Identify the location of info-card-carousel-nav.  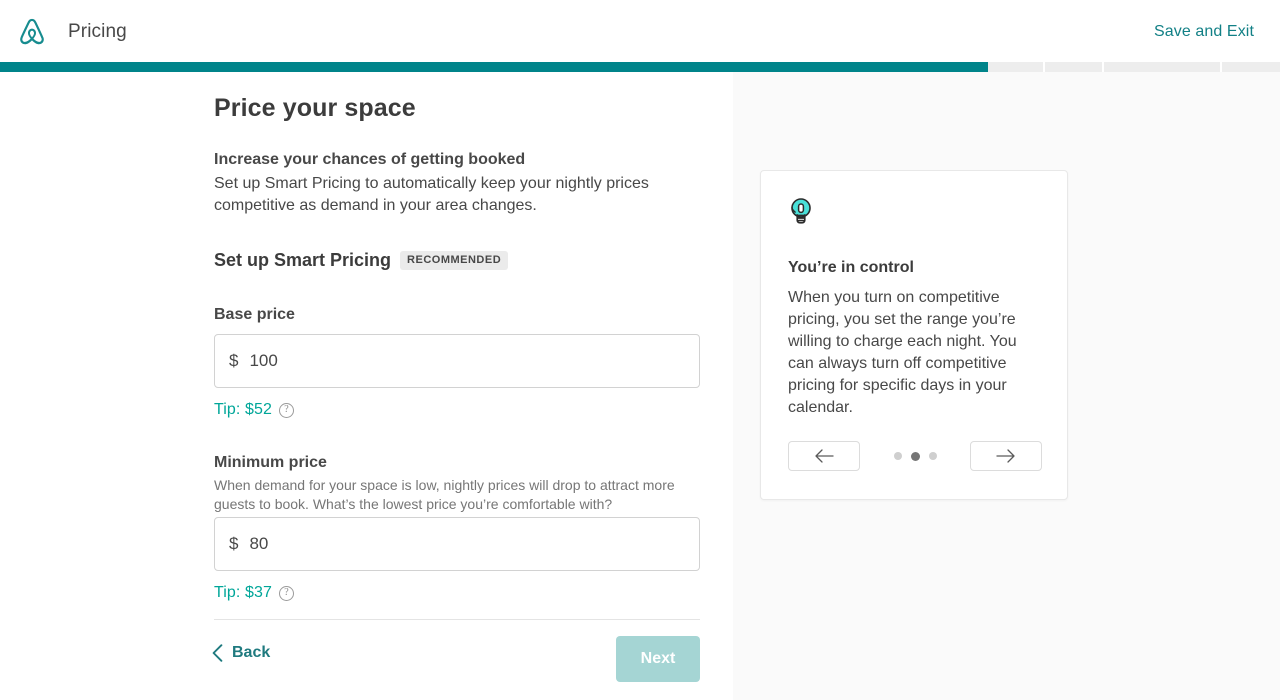
(915, 456).